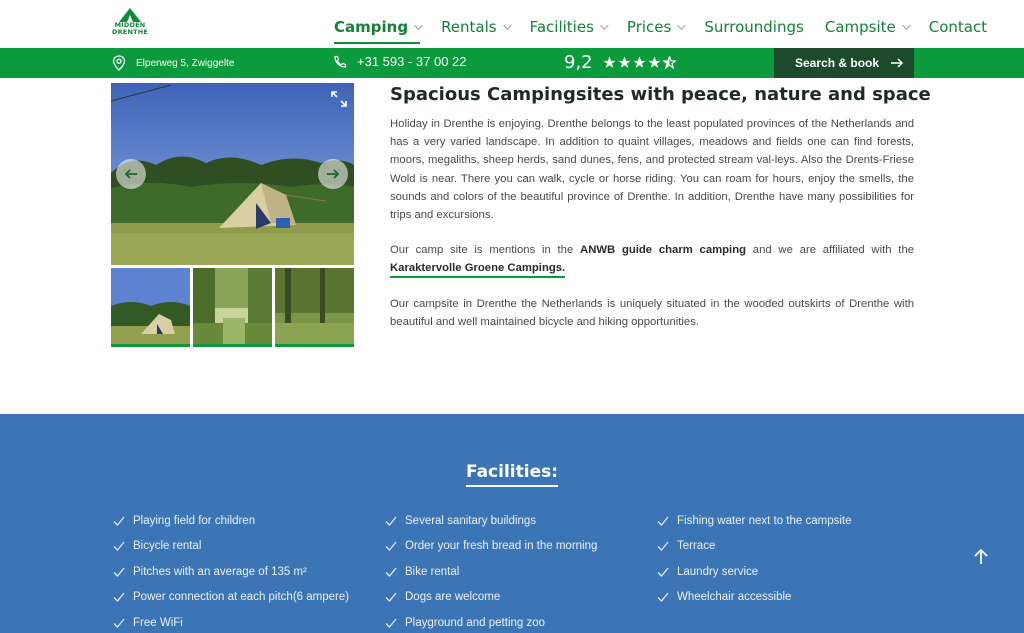  I want to click on facility-label: Several sanitary buildings, so click(471, 520).